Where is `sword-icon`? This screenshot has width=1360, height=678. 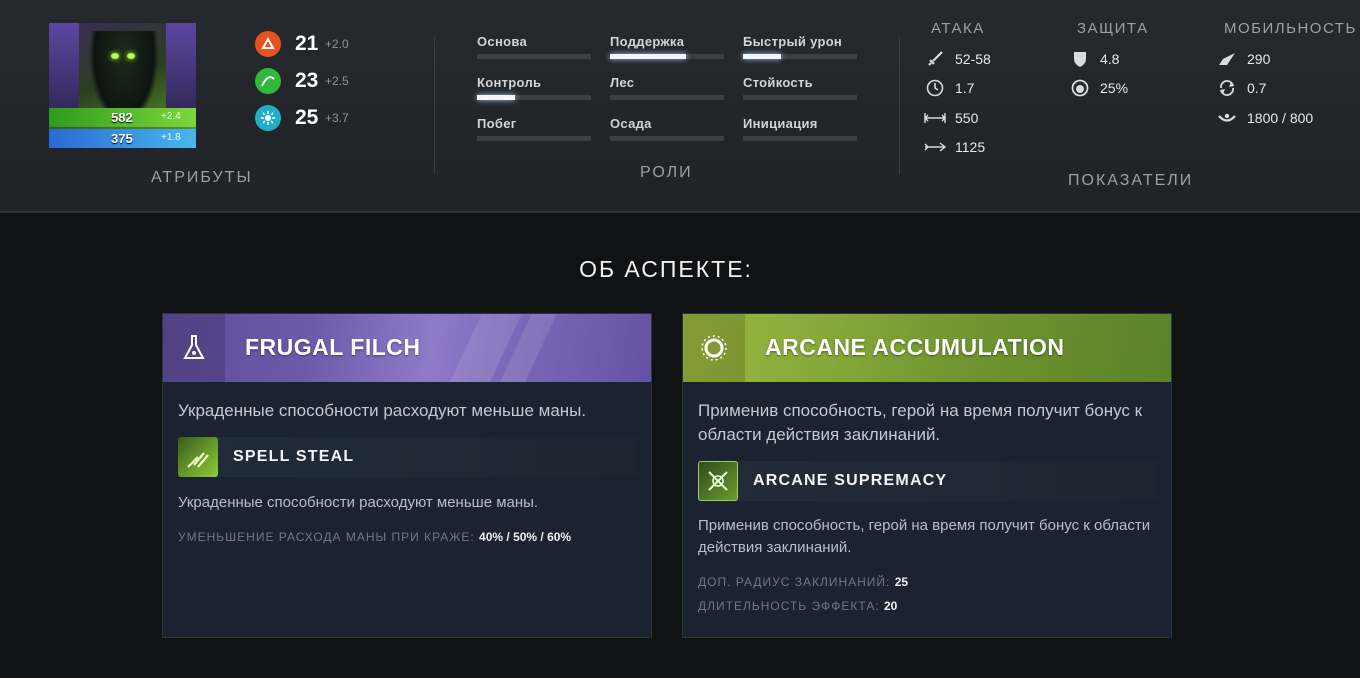 sword-icon is located at coordinates (935, 59).